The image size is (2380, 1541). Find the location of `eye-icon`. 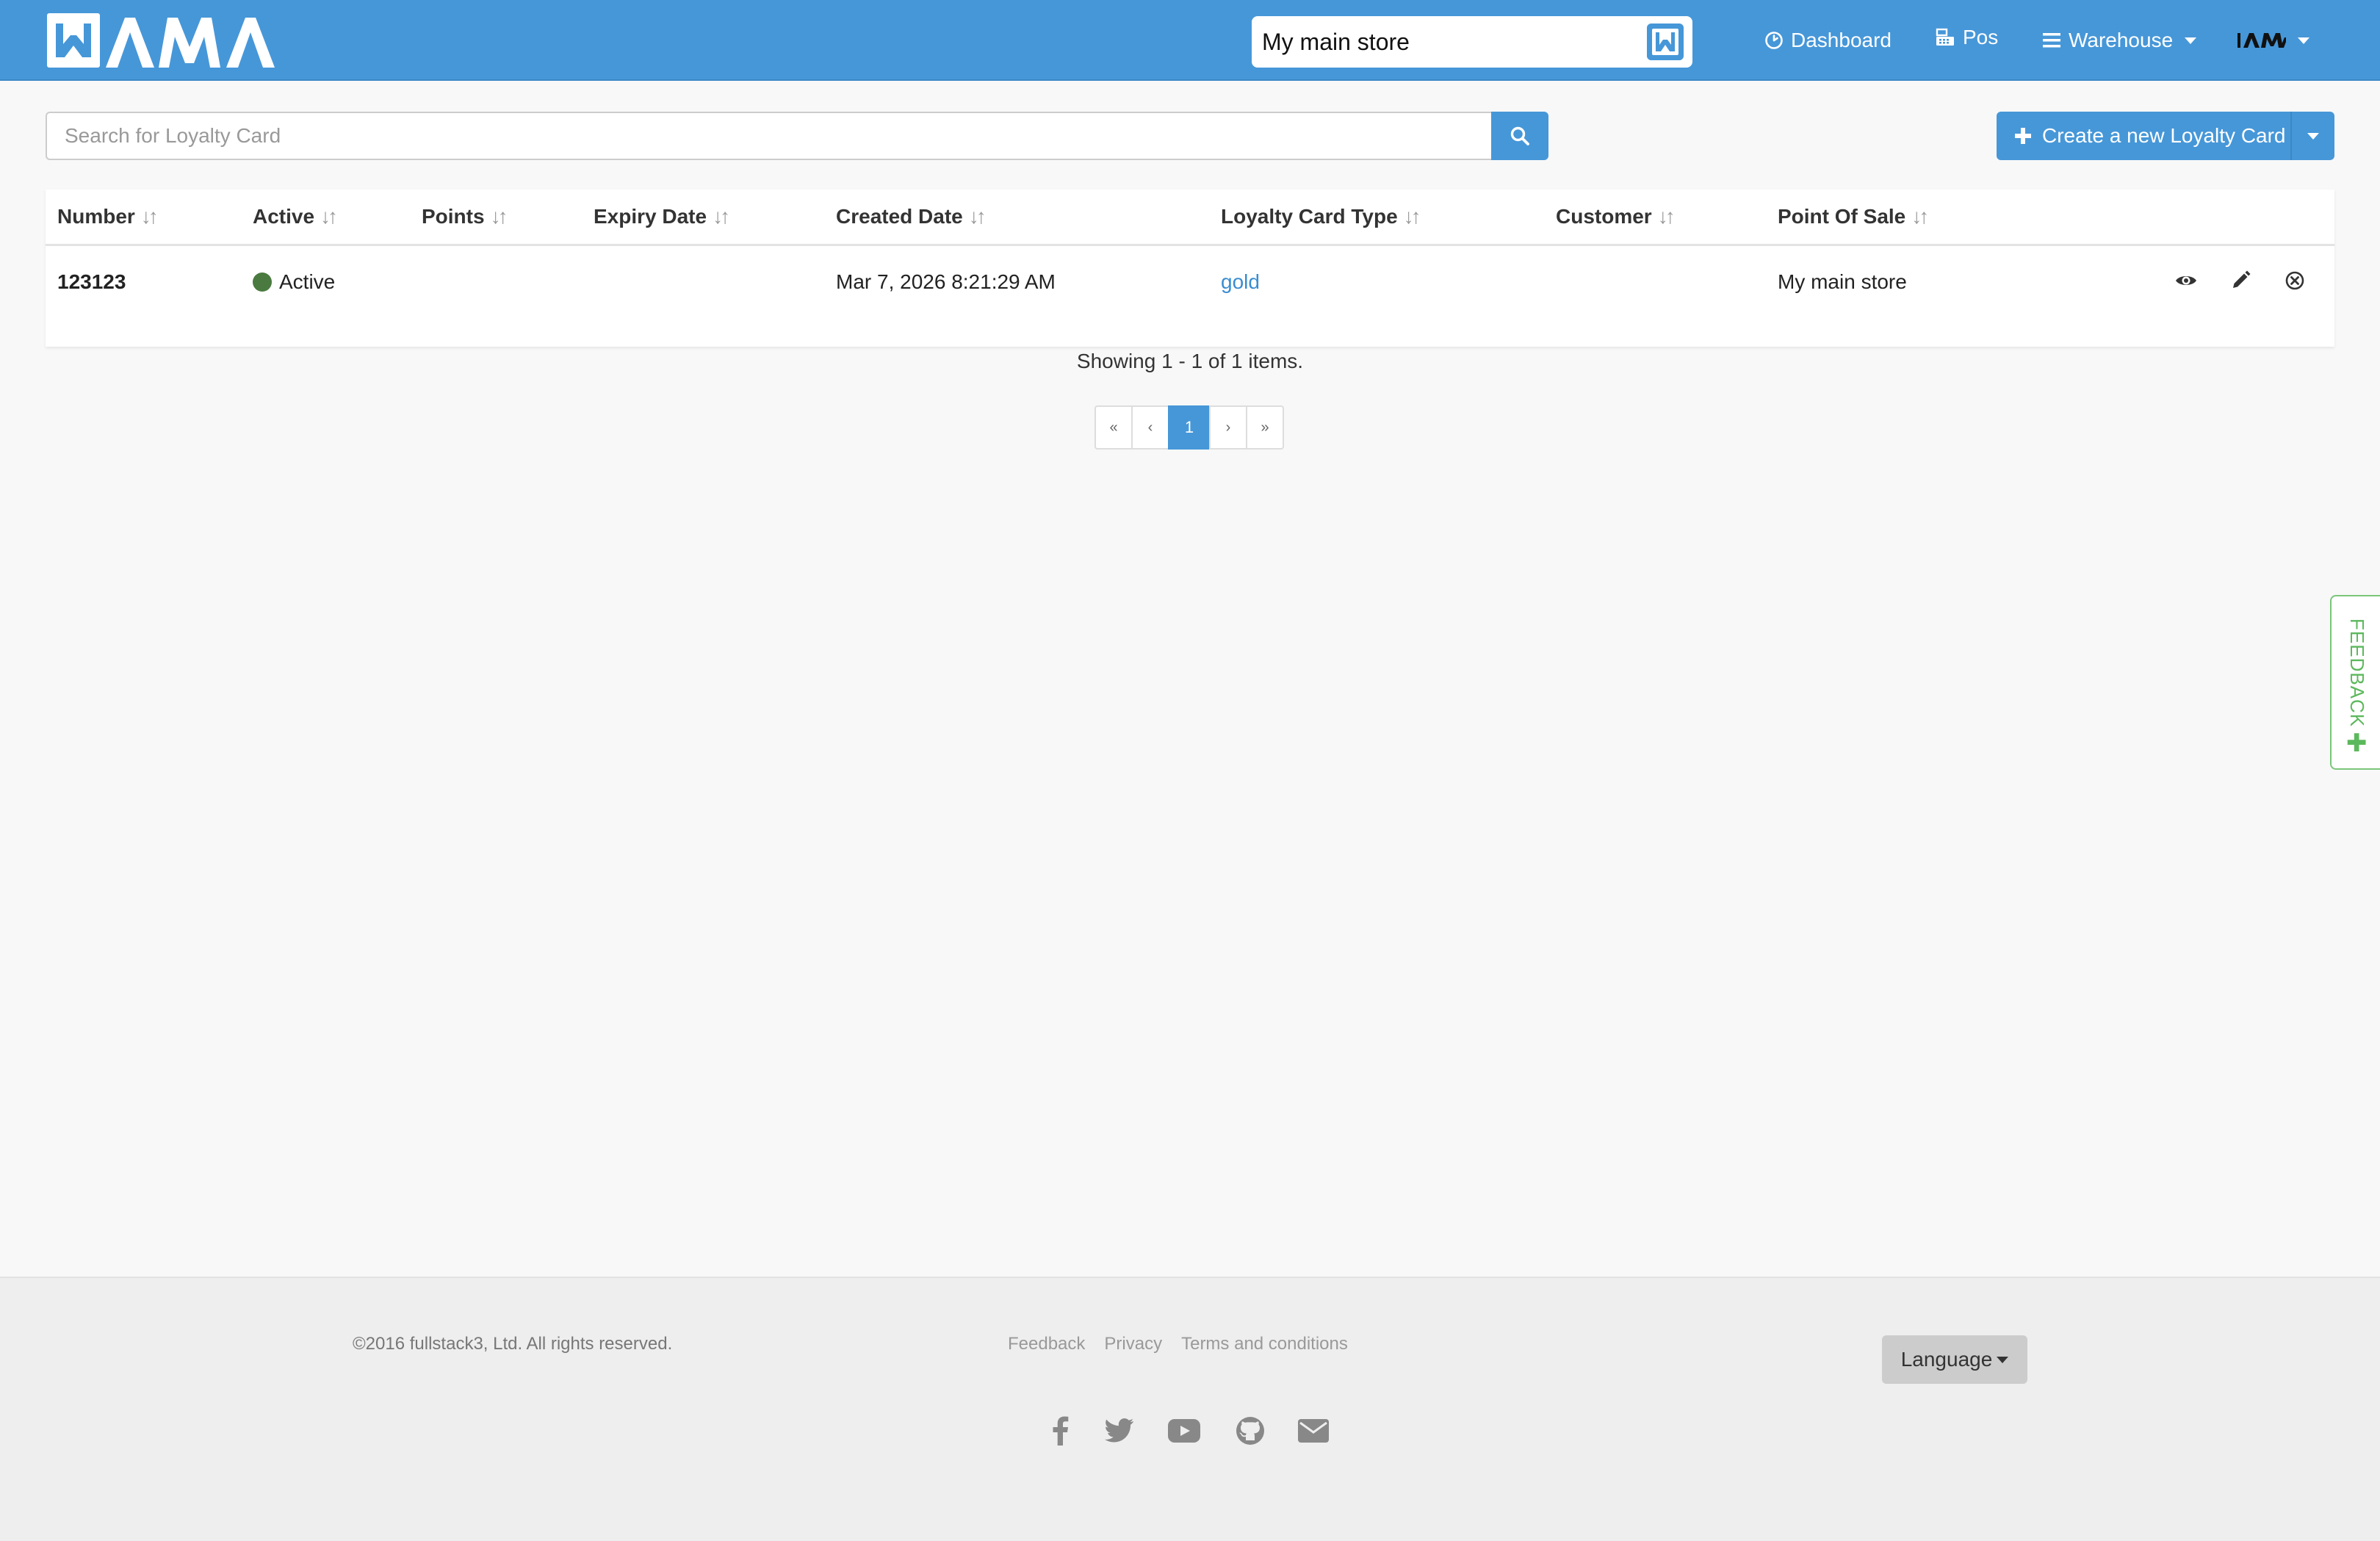

eye-icon is located at coordinates (2186, 280).